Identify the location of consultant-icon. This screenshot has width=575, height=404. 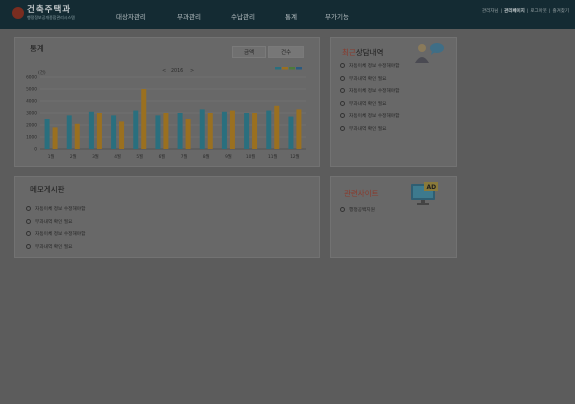
(429, 53).